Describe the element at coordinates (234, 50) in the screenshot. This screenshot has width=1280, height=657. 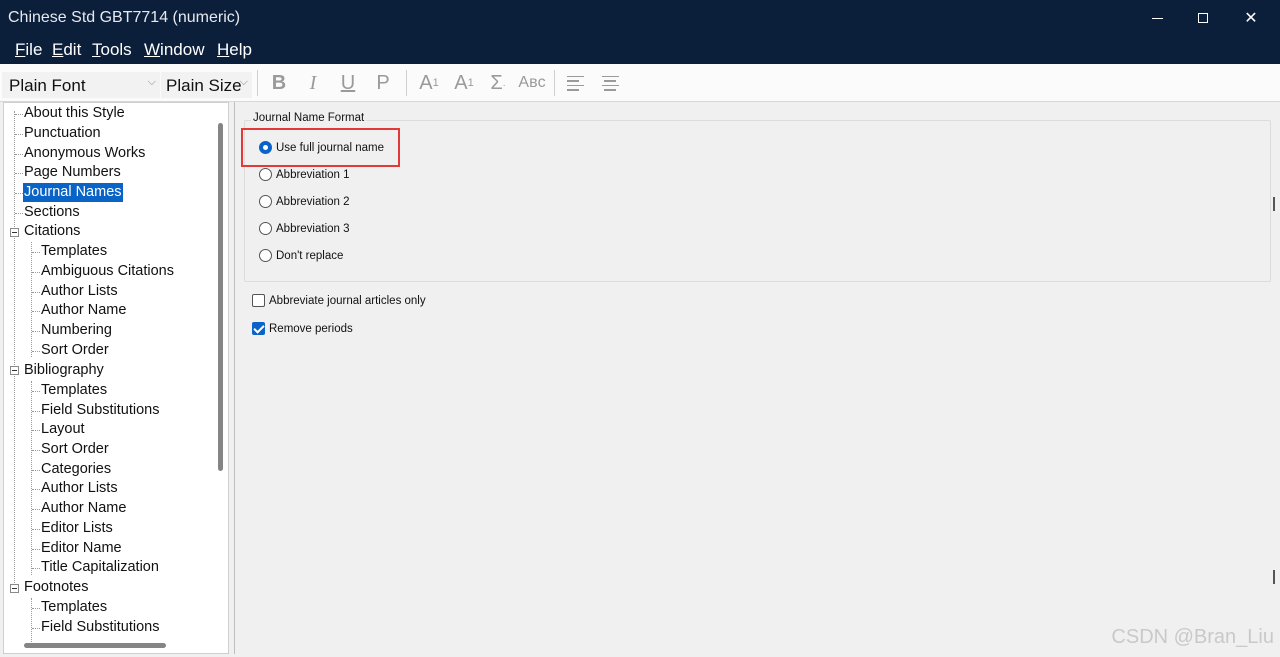
I see `menu-help: Help` at that location.